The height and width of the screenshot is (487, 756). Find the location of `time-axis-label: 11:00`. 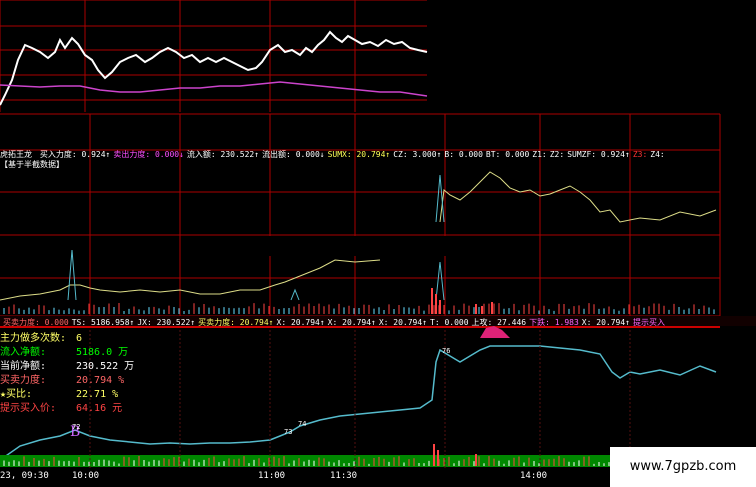

time-axis-label: 11:00 is located at coordinates (272, 476).